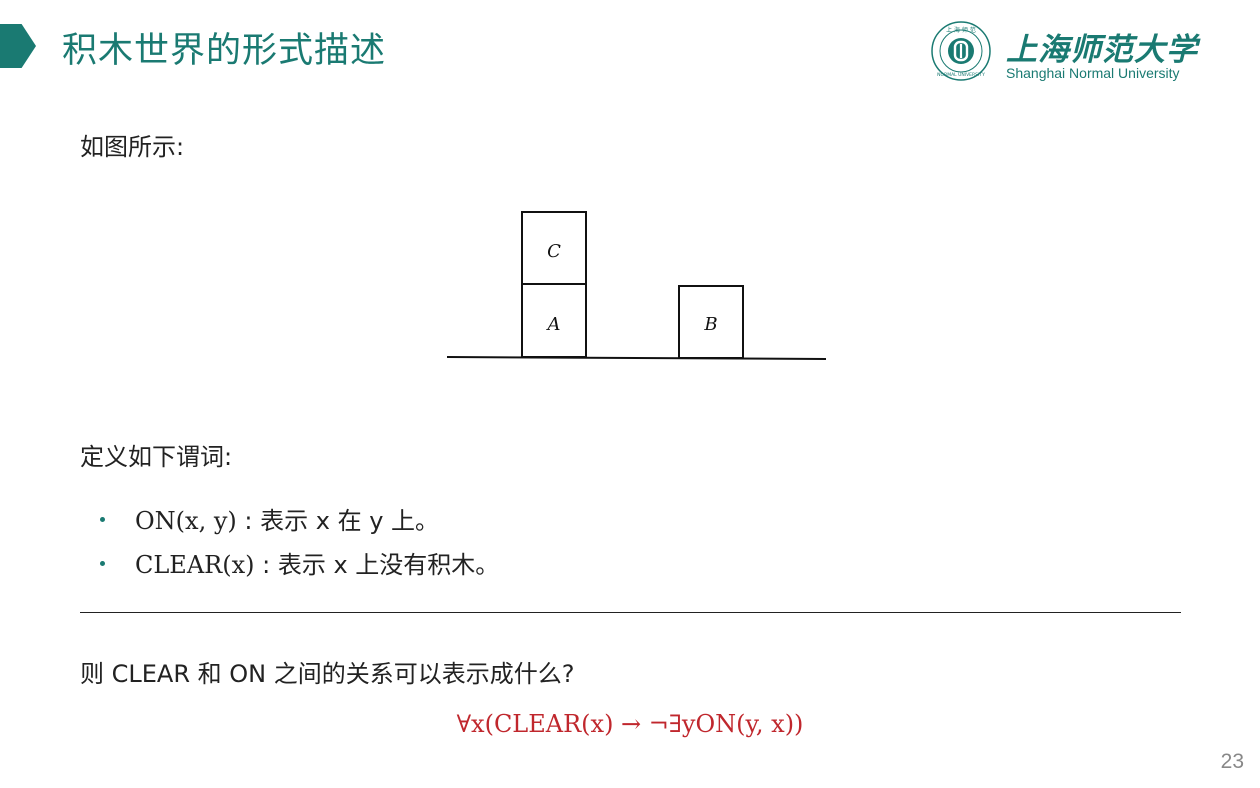 The height and width of the screenshot is (788, 1260). What do you see at coordinates (1232, 761) in the screenshot?
I see `page-number: 23` at bounding box center [1232, 761].